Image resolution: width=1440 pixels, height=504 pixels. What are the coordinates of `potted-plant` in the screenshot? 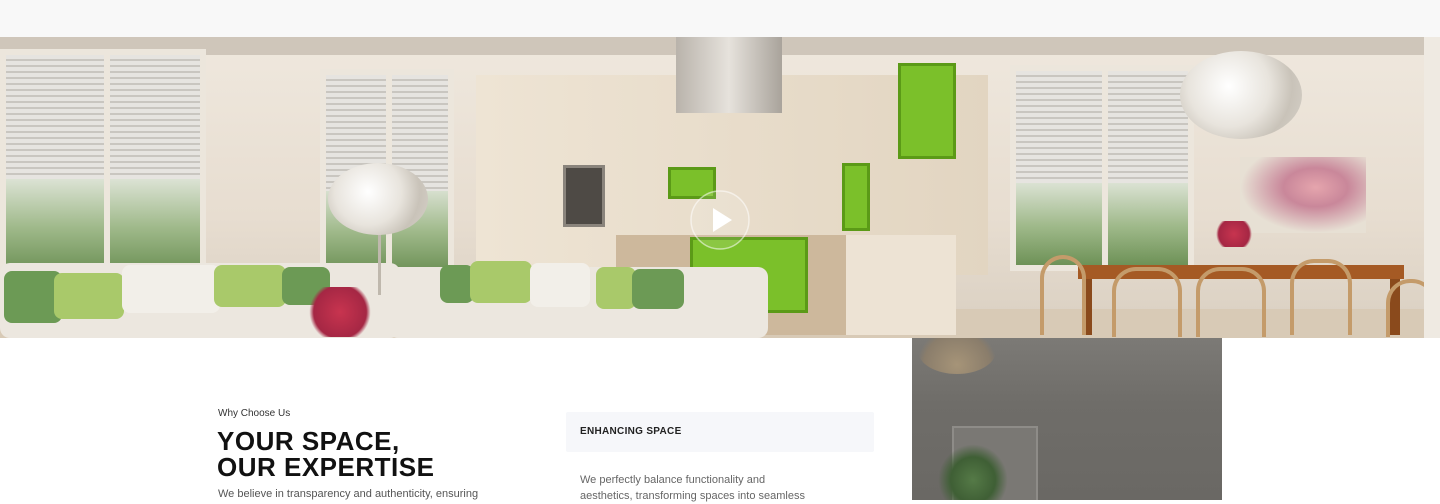 It's located at (973, 472).